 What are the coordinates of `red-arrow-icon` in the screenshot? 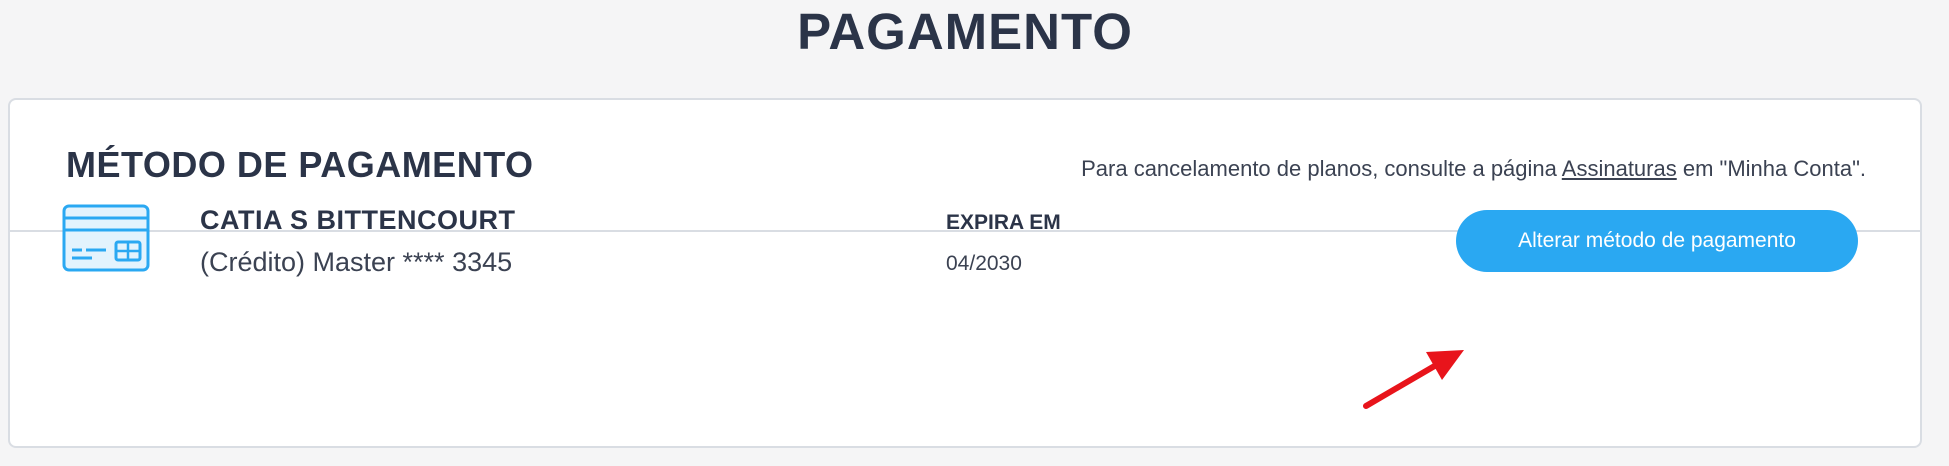 It's located at (1413, 379).